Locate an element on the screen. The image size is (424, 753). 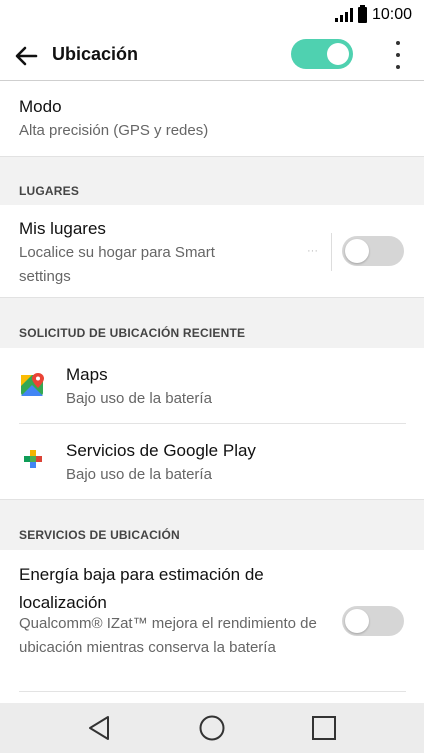
app-bar: Ubicación is located at coordinates (212, 55).